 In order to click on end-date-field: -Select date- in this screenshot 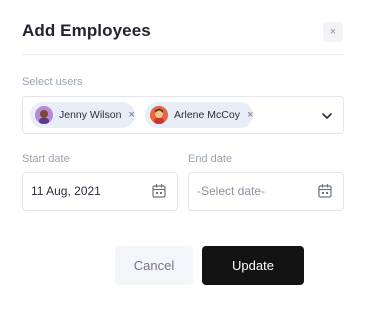, I will do `click(266, 191)`.